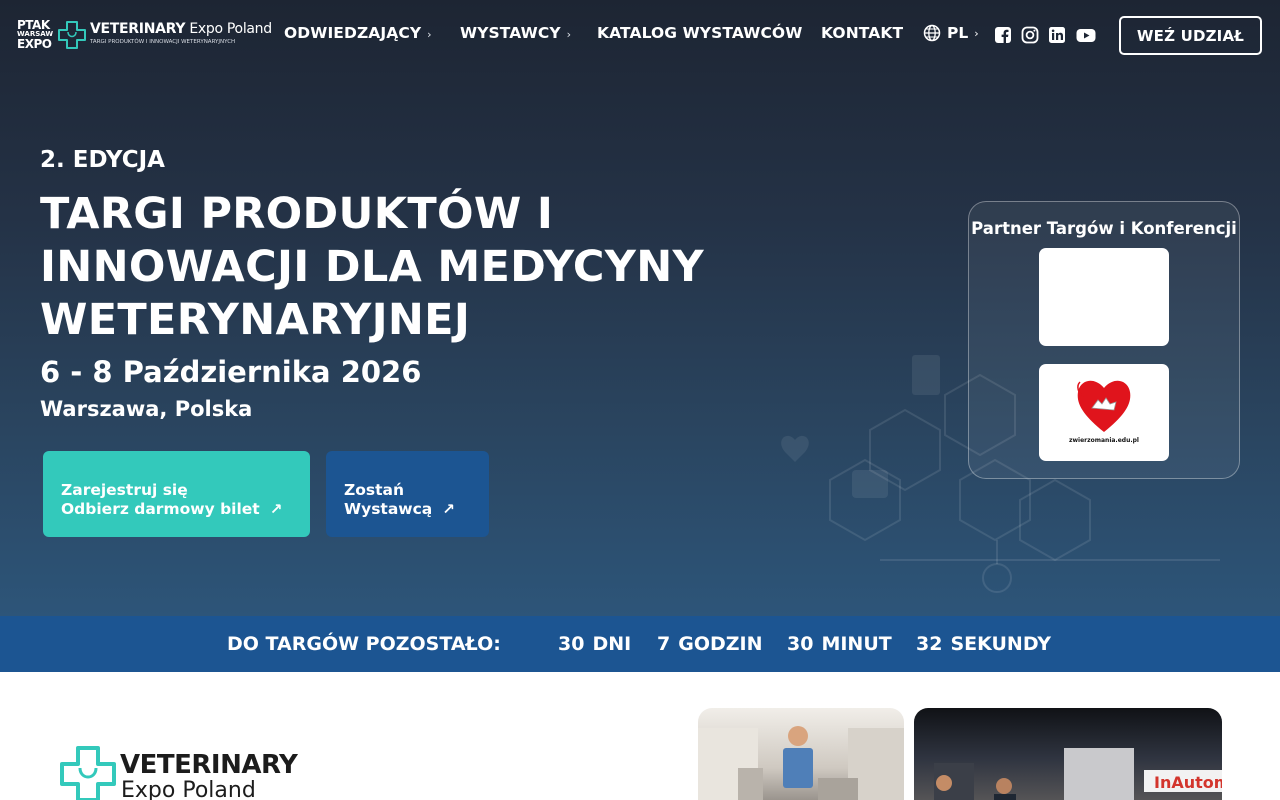 This screenshot has width=1280, height=800. Describe the element at coordinates (1003, 35) in the screenshot. I see `facebook-icon` at that location.